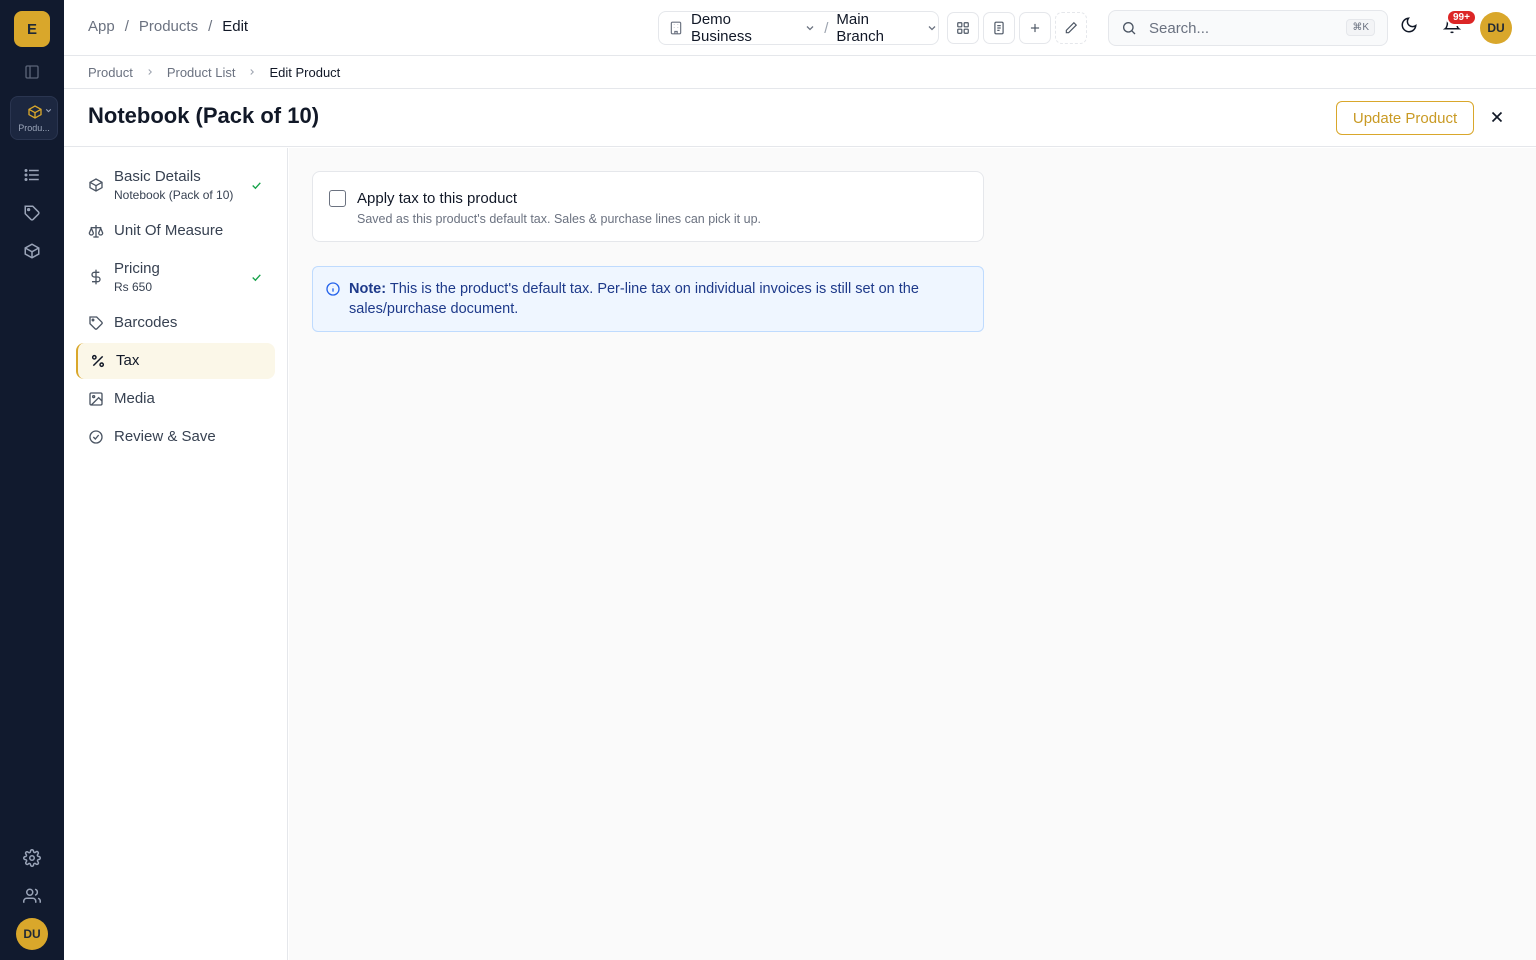  What do you see at coordinates (32, 72) in the screenshot?
I see `sidebar-toggle-icon` at bounding box center [32, 72].